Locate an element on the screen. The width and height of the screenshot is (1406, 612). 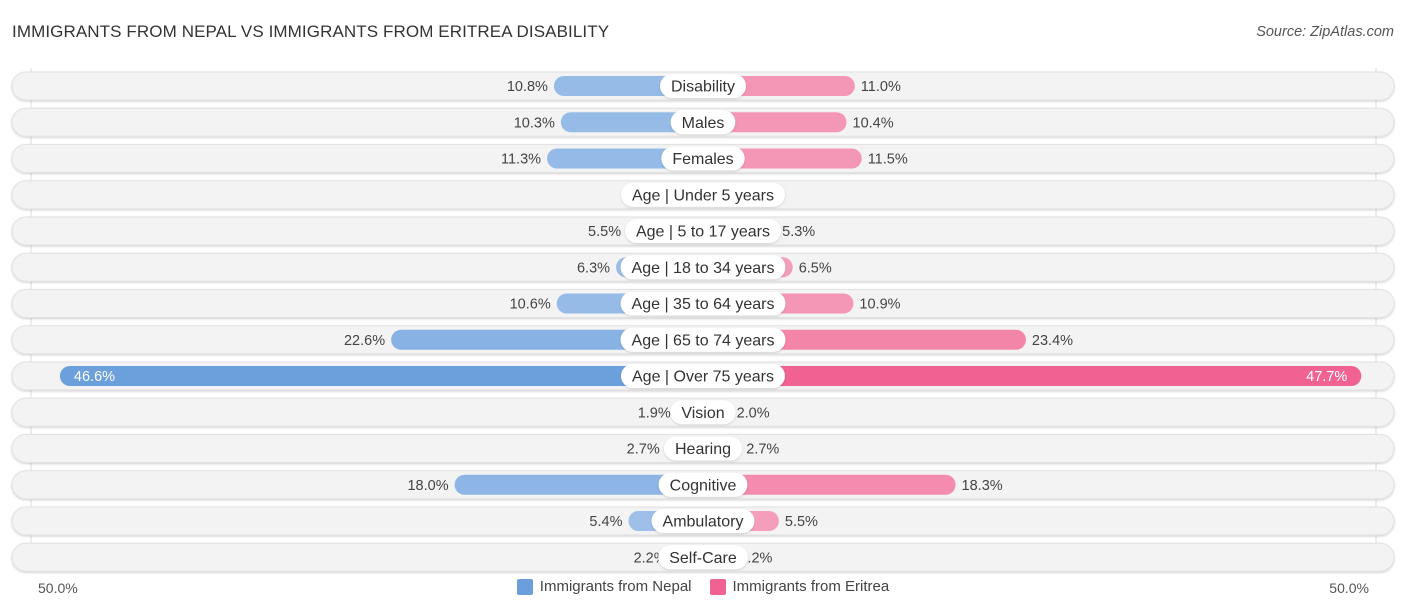
category-label: Females is located at coordinates (702, 159).